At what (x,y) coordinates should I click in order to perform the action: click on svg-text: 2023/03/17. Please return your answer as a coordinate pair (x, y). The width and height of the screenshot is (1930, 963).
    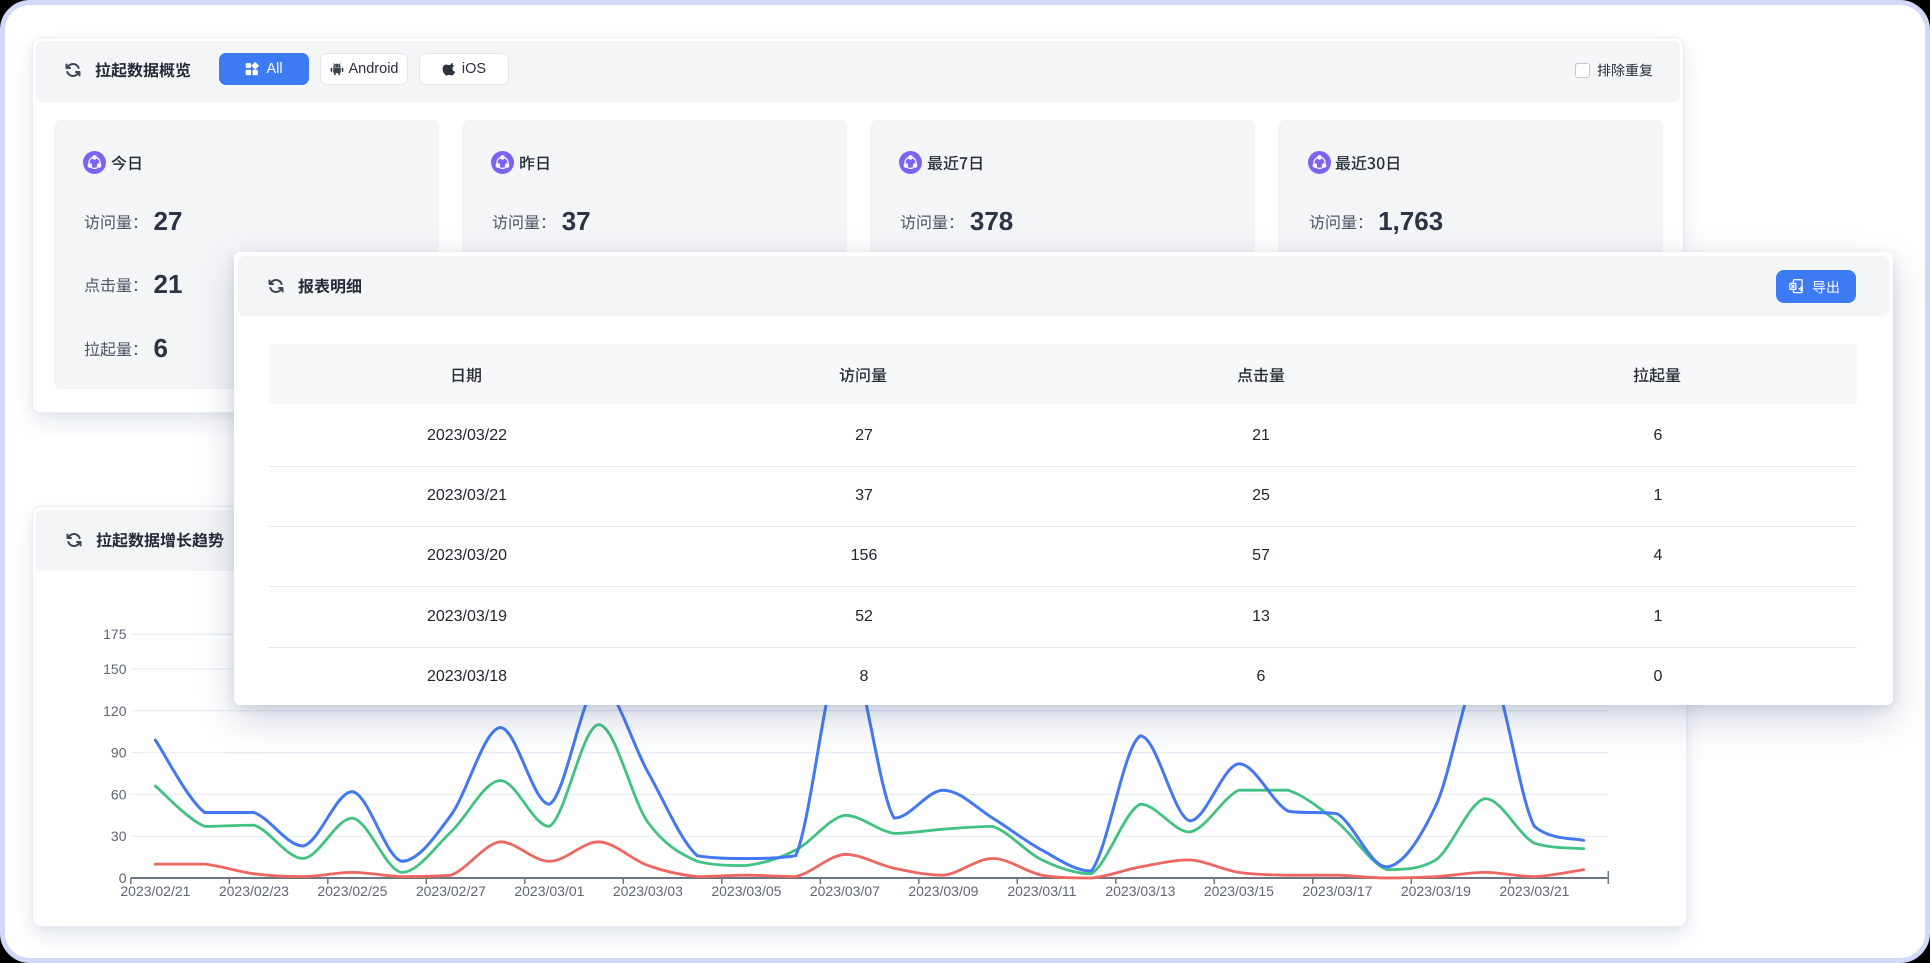
    Looking at the image, I should click on (1337, 891).